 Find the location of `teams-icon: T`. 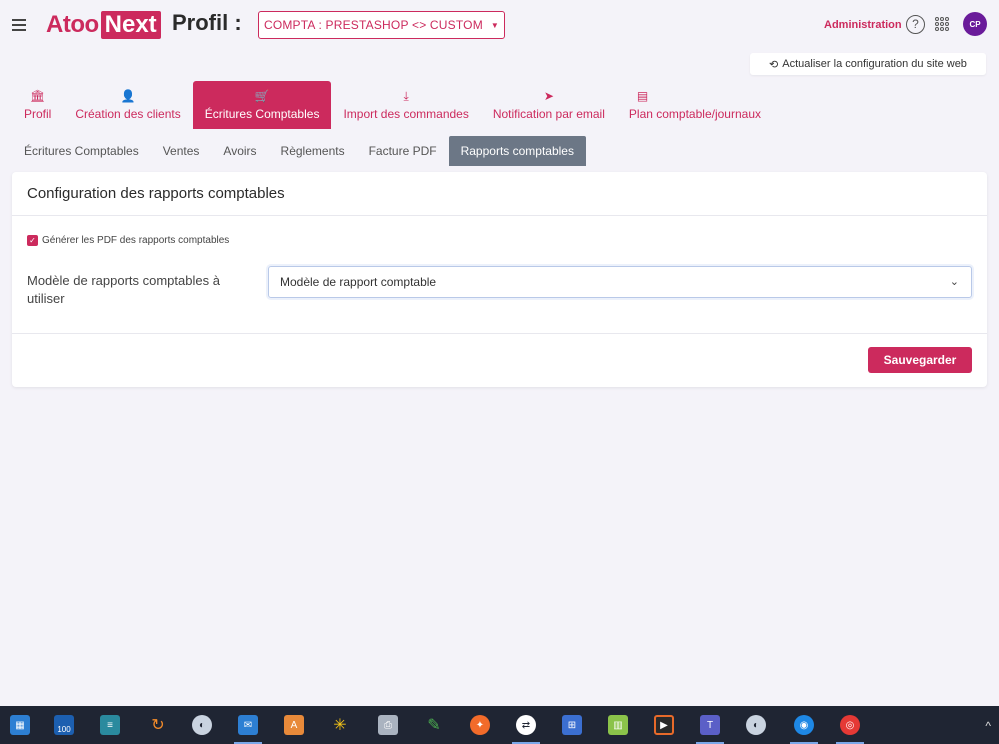

teams-icon: T is located at coordinates (710, 725).